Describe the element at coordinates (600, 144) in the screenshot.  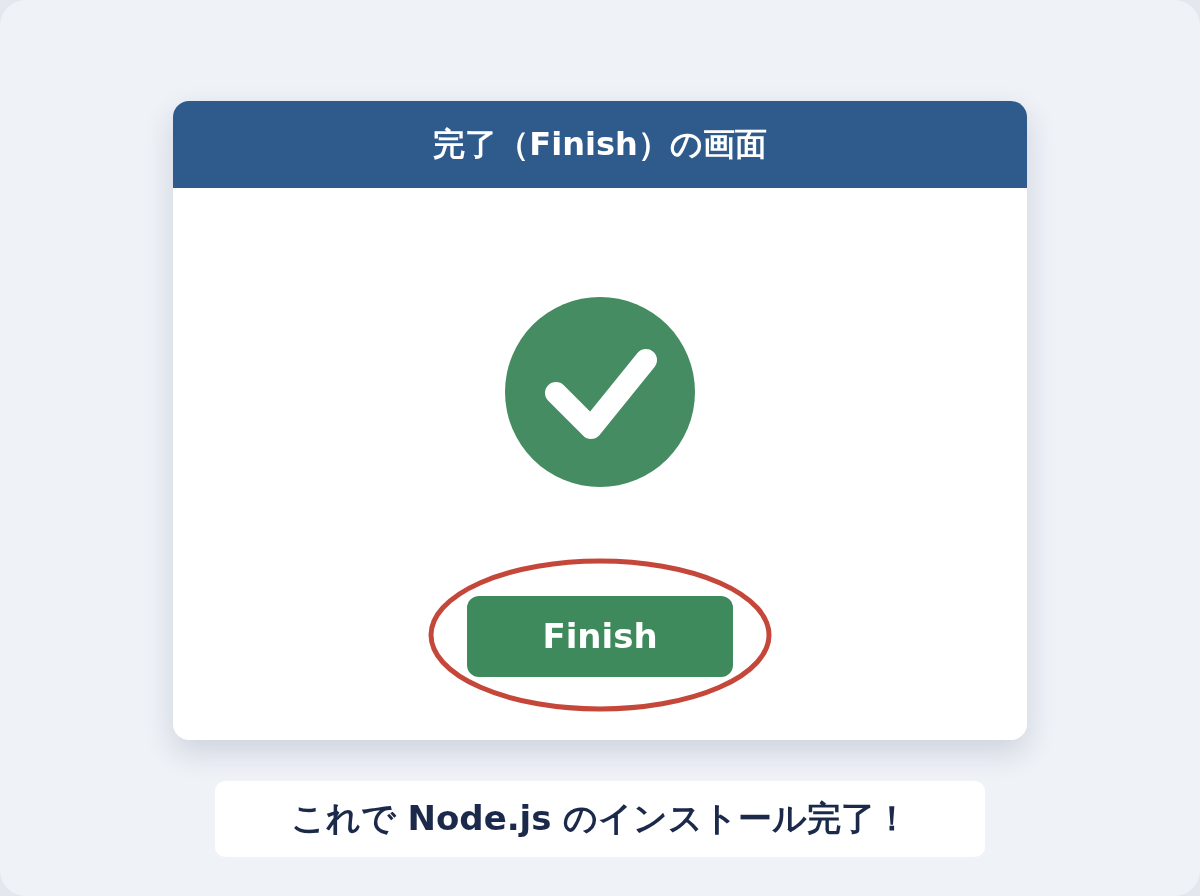
I see `dialog-title: 完了（Finish）の画面` at that location.